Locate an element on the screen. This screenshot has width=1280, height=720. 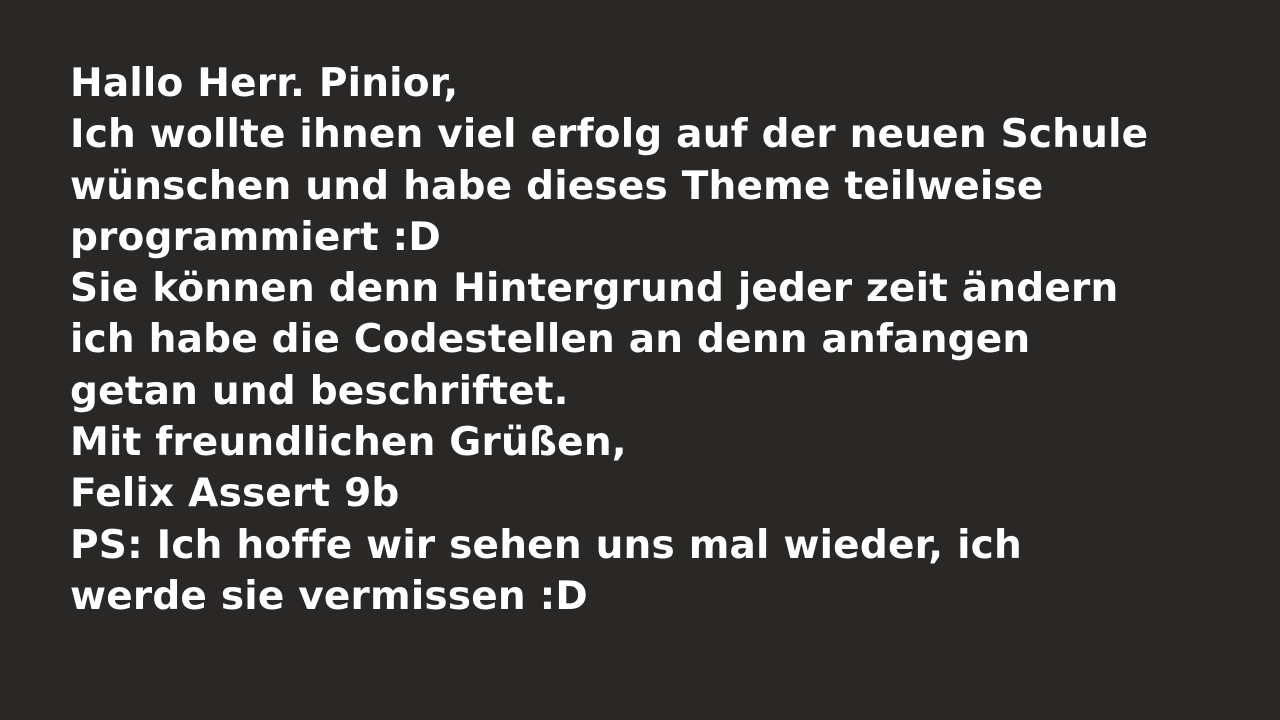
postscript-line: werde sie vermissen :D is located at coordinates (329, 596).